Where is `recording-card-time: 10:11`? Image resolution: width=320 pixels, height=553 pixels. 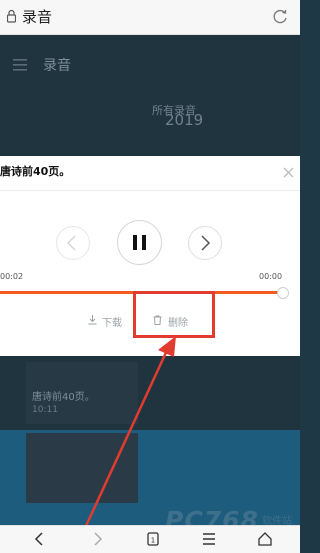 recording-card-time: 10:11 is located at coordinates (45, 410).